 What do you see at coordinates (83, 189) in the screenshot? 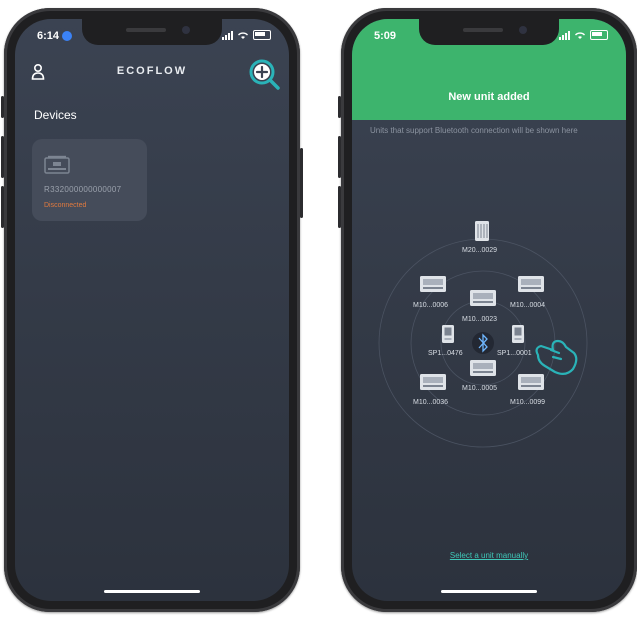
I see `device-serial: R332000000000007` at bounding box center [83, 189].